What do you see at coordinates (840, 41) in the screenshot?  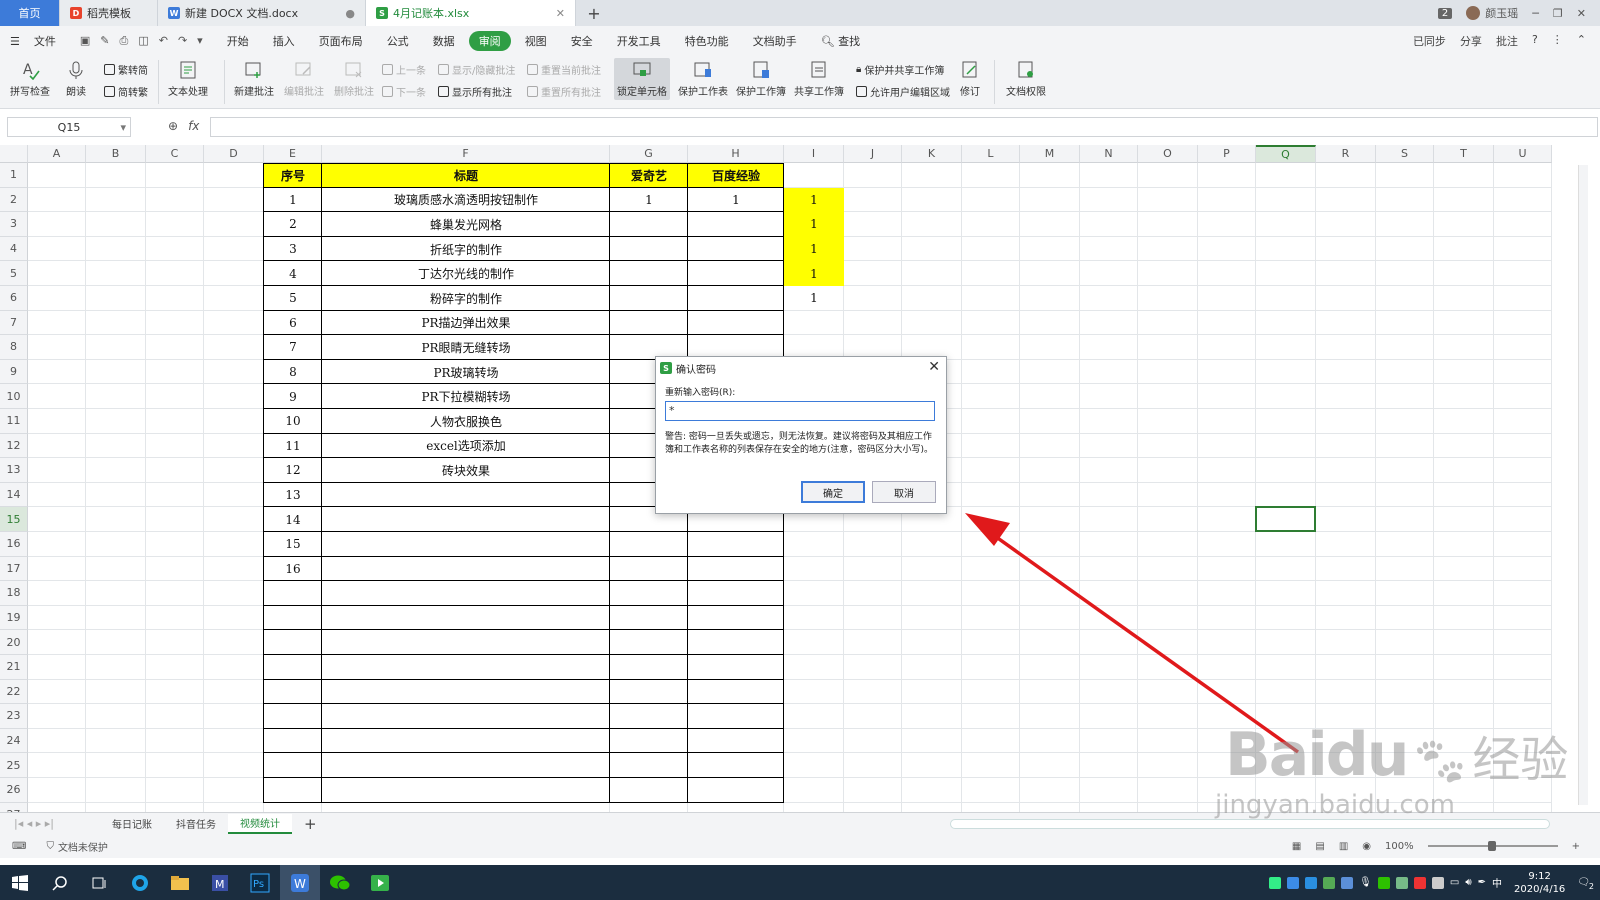 I see `menu-search: 🔍︎ 查找` at bounding box center [840, 41].